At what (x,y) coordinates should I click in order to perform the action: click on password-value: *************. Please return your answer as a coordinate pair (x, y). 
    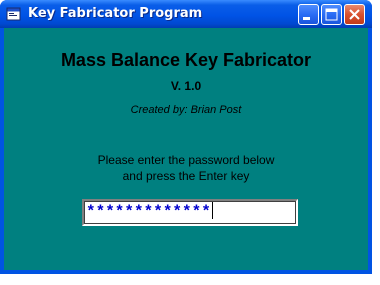
    Looking at the image, I should click on (148, 212).